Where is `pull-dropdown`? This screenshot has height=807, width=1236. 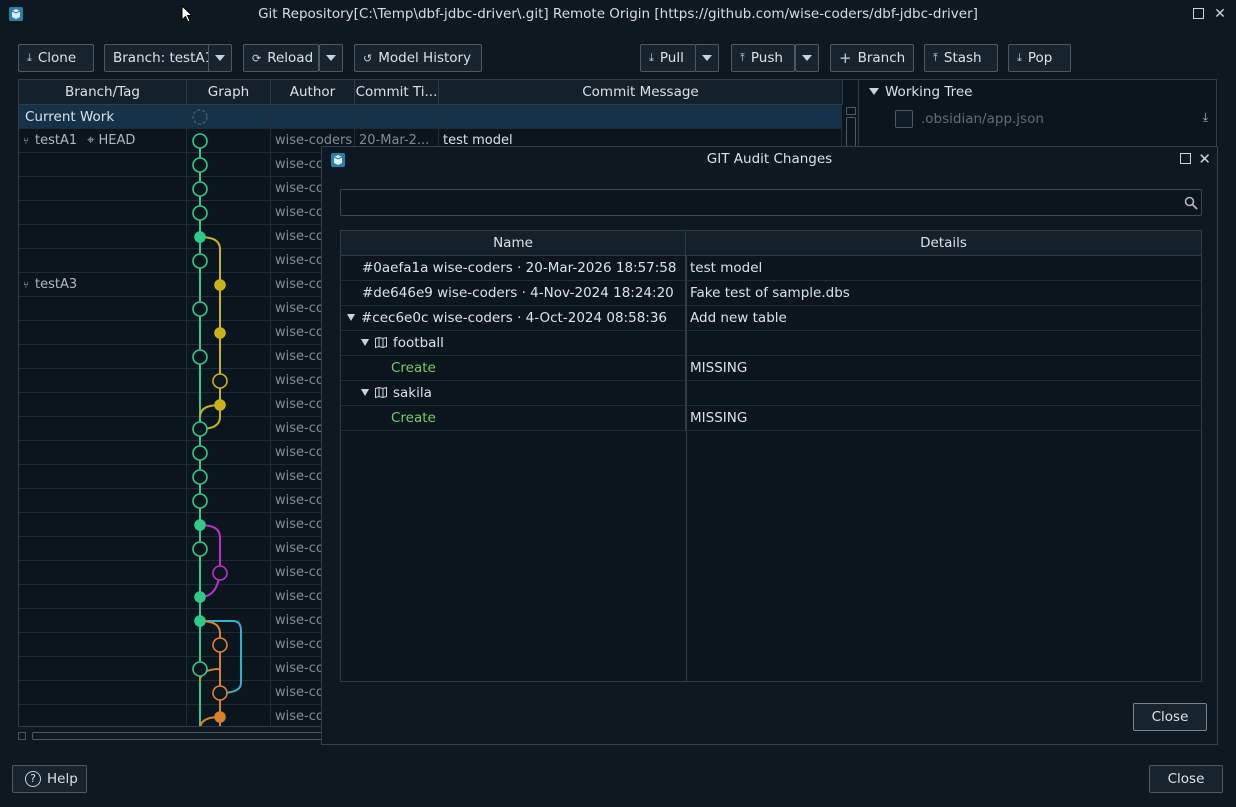 pull-dropdown is located at coordinates (707, 58).